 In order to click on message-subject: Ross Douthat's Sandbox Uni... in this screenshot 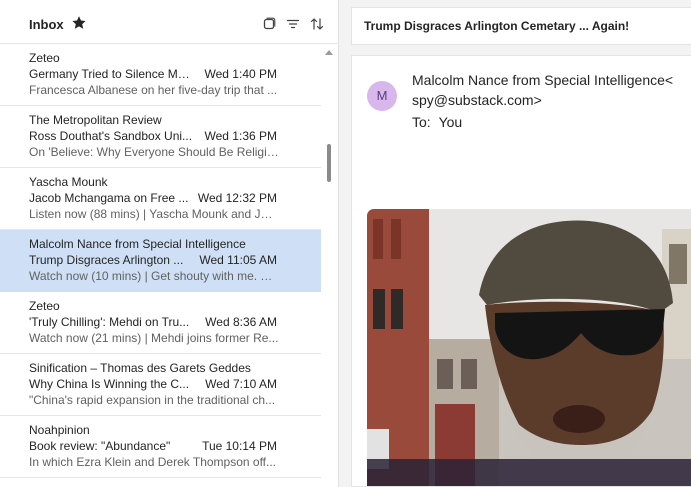, I will do `click(111, 136)`.